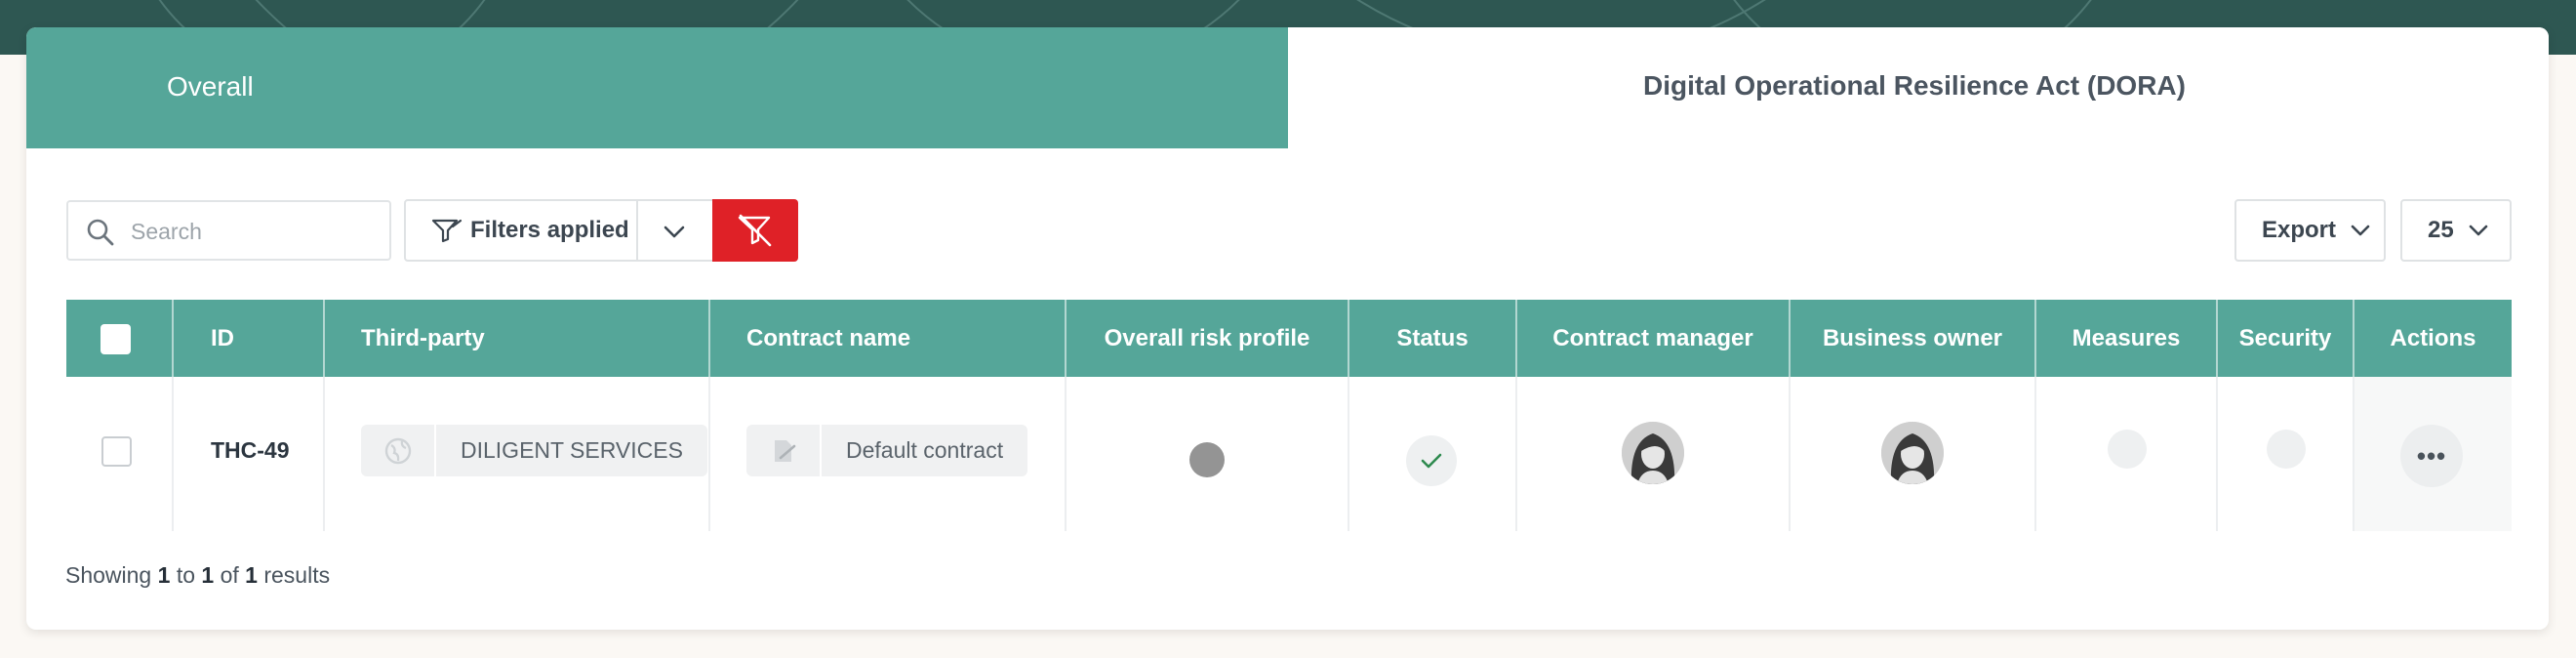  I want to click on column-header-label: Third-party, so click(423, 337).